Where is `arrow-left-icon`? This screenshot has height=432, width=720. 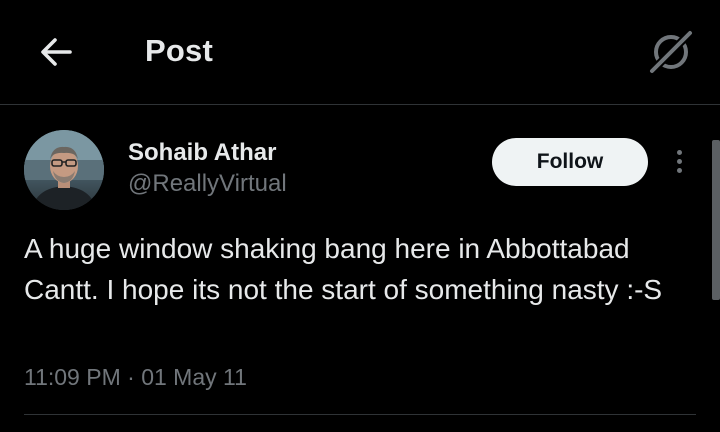
arrow-left-icon is located at coordinates (56, 52).